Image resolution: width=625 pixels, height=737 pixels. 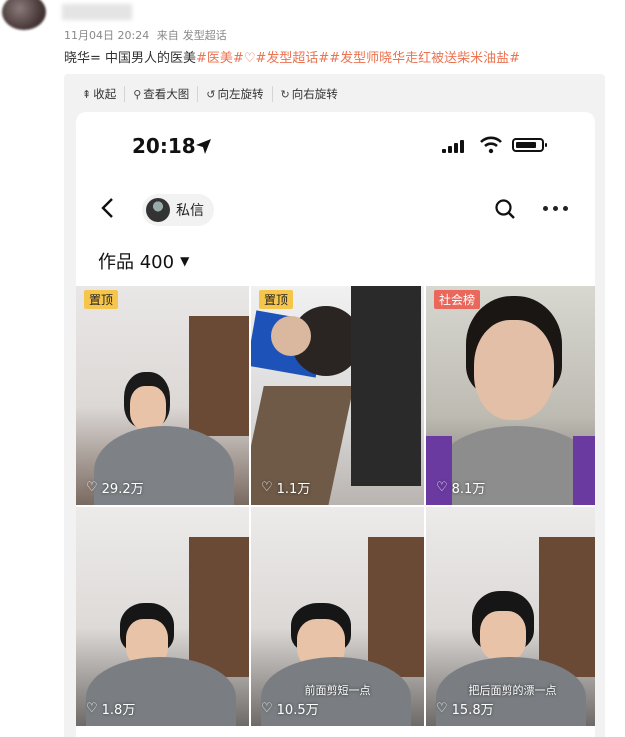 I want to click on like-count: ♡ 1.1万, so click(x=286, y=488).